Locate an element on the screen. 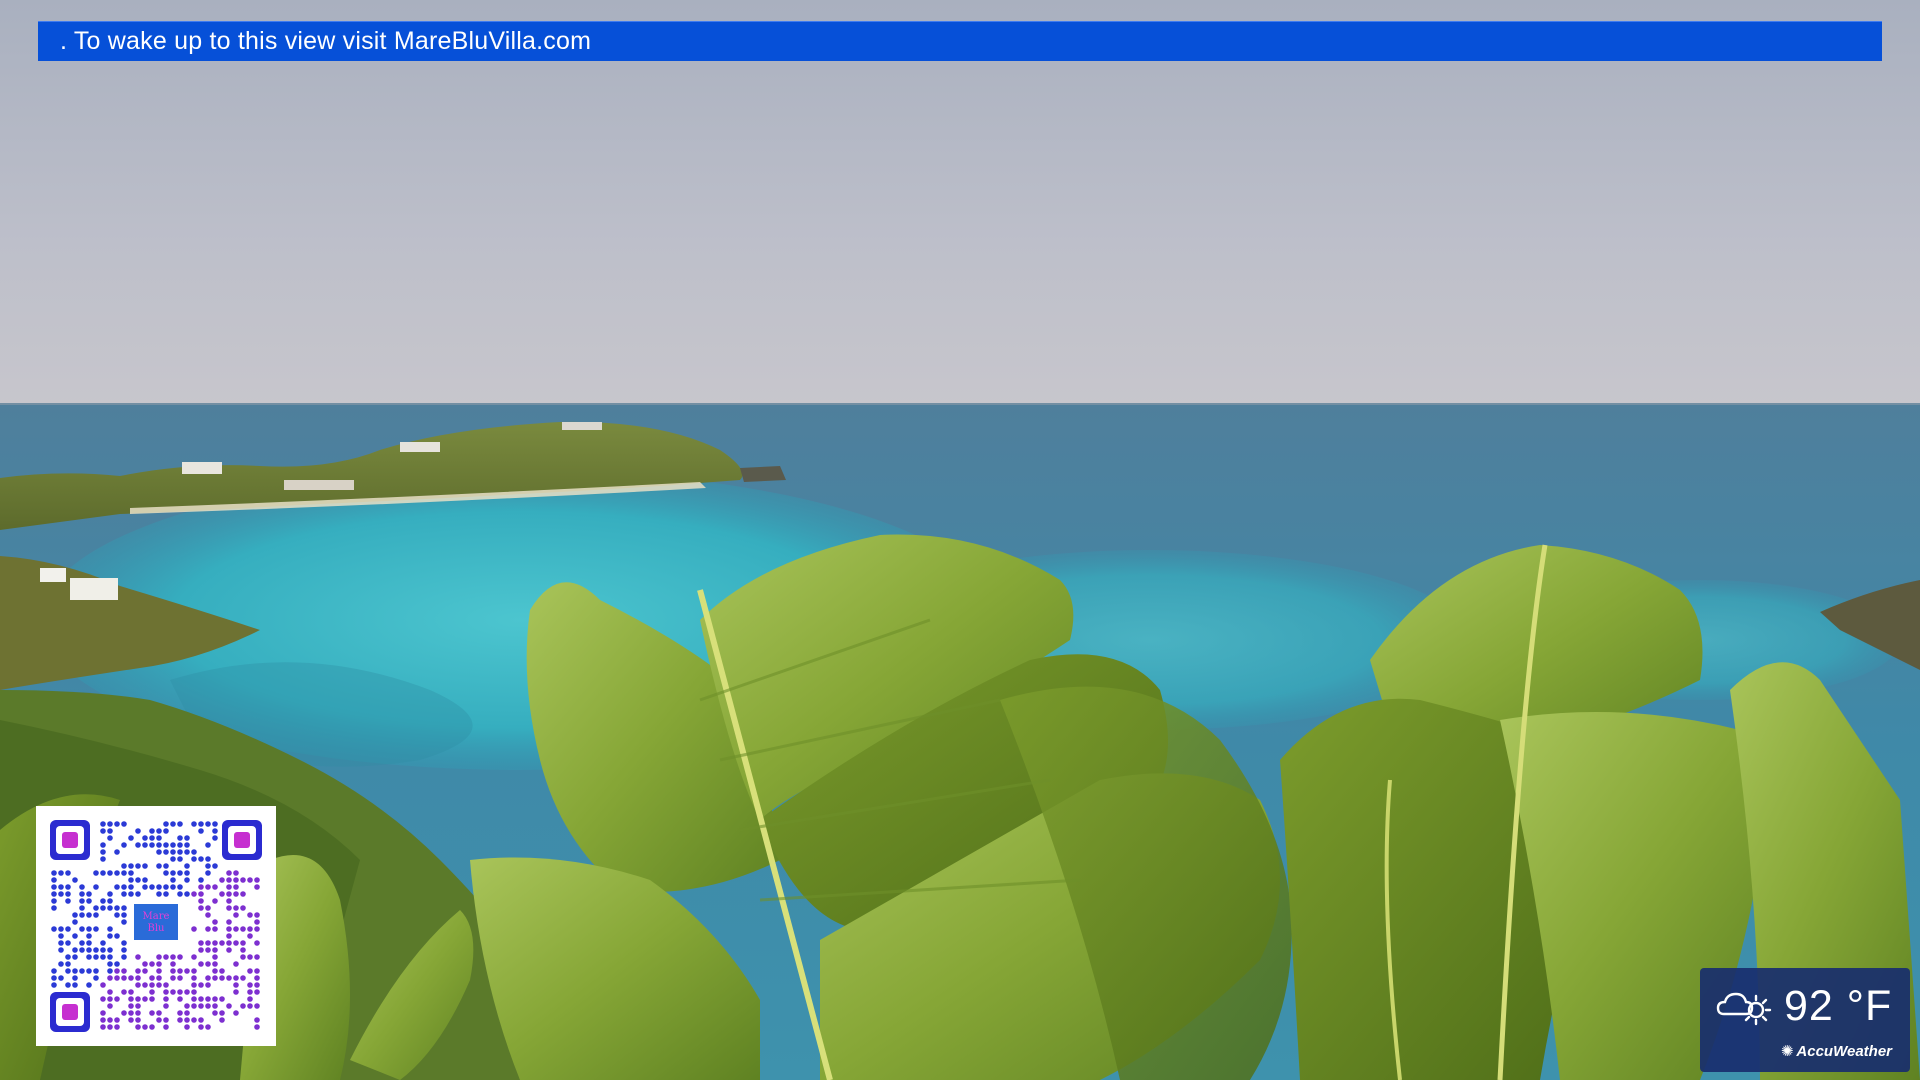  qr-code-image: Mare Blu is located at coordinates (156, 926).